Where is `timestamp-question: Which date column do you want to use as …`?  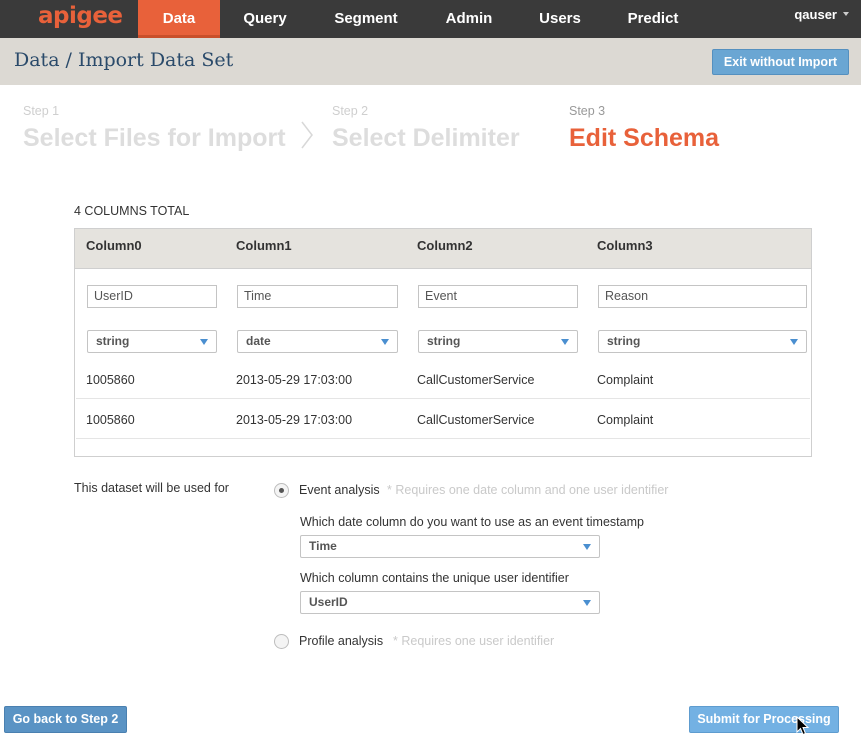 timestamp-question: Which date column do you want to use as … is located at coordinates (472, 522).